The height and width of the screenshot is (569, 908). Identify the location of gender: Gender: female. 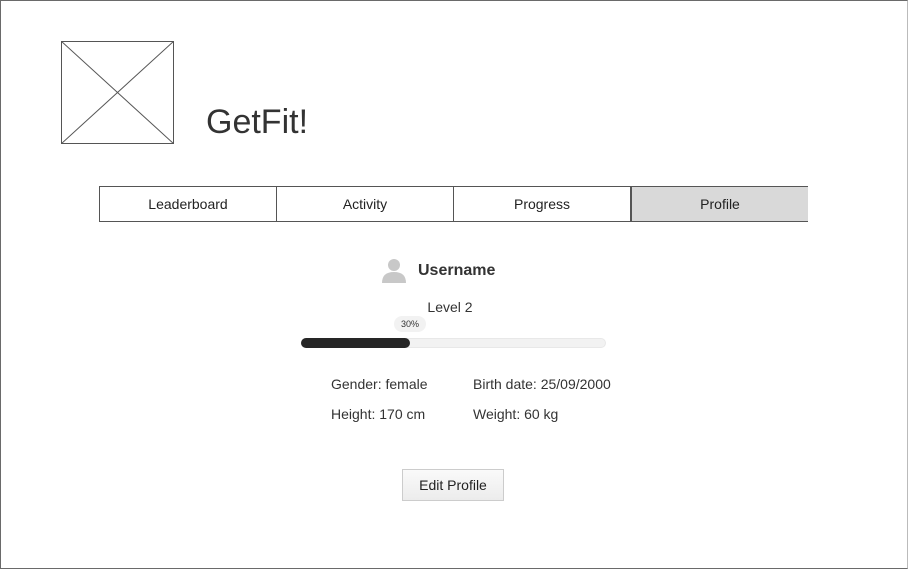
(379, 384).